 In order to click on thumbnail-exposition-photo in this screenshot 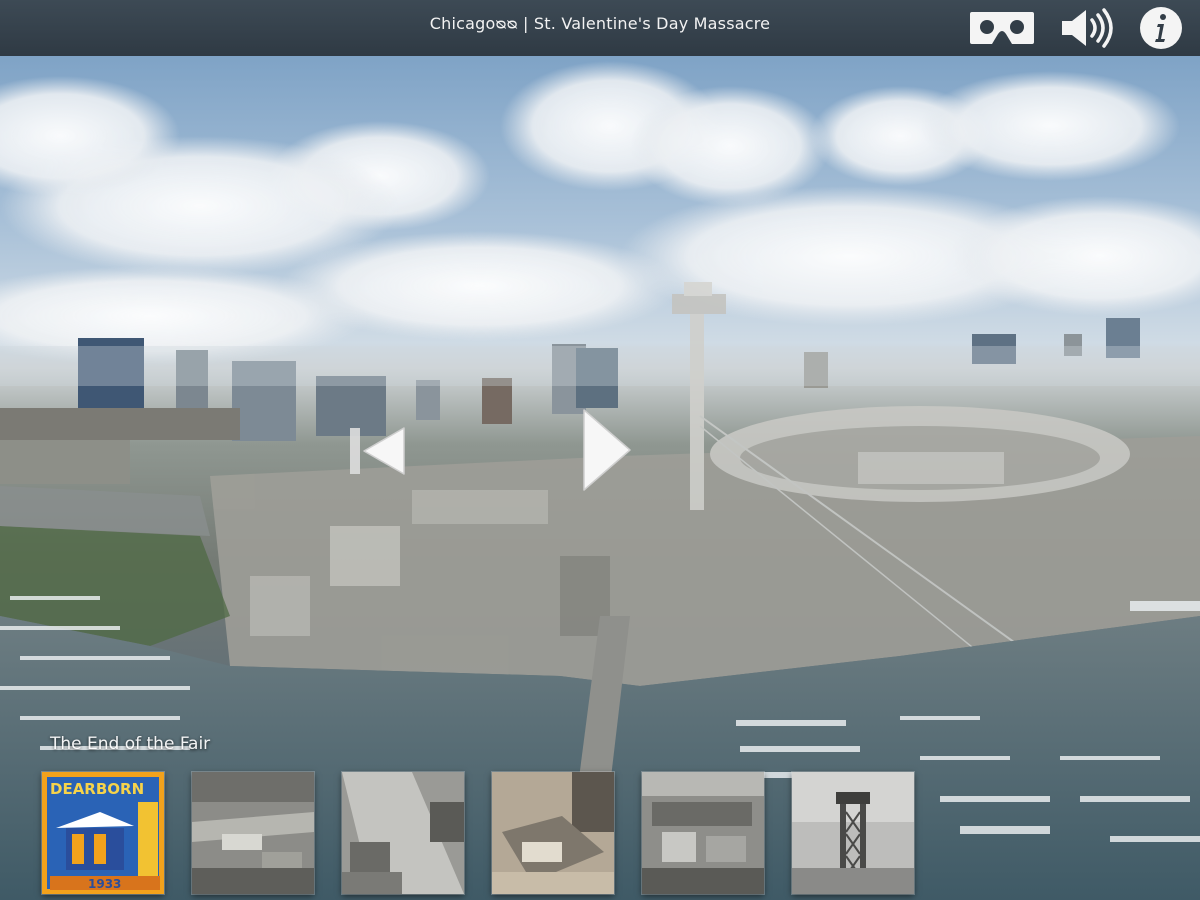, I will do `click(703, 833)`.